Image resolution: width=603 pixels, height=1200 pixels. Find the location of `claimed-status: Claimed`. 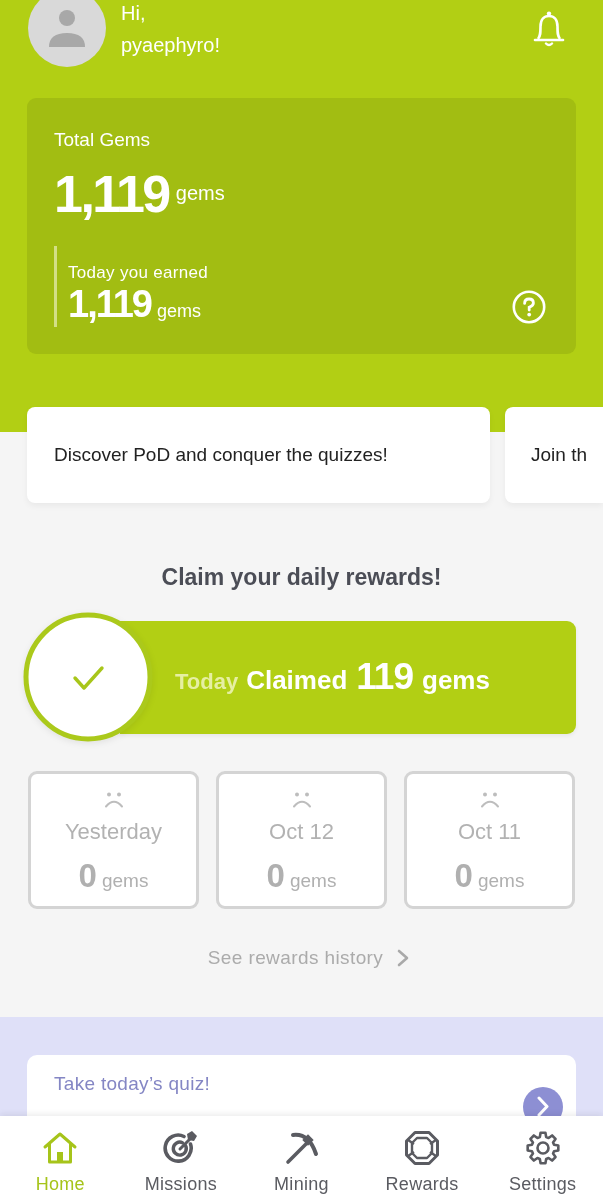

claimed-status: Claimed is located at coordinates (297, 680).